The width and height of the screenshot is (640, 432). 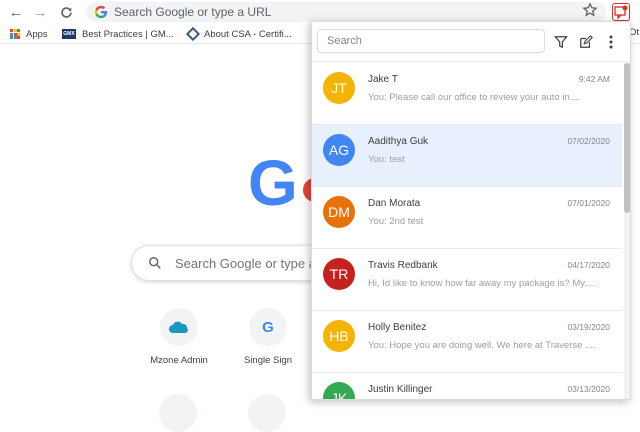 I want to click on message-date: 04/17/2020, so click(x=588, y=265).